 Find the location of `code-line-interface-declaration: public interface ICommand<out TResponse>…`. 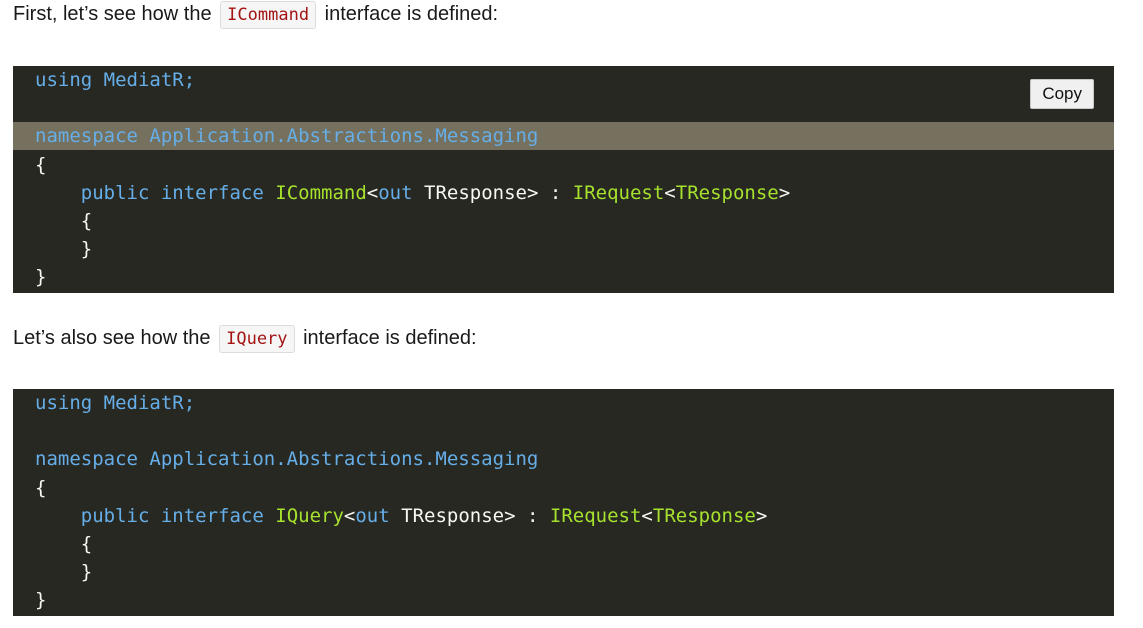

code-line-interface-declaration: public interface ICommand<out TResponse>… is located at coordinates (563, 193).